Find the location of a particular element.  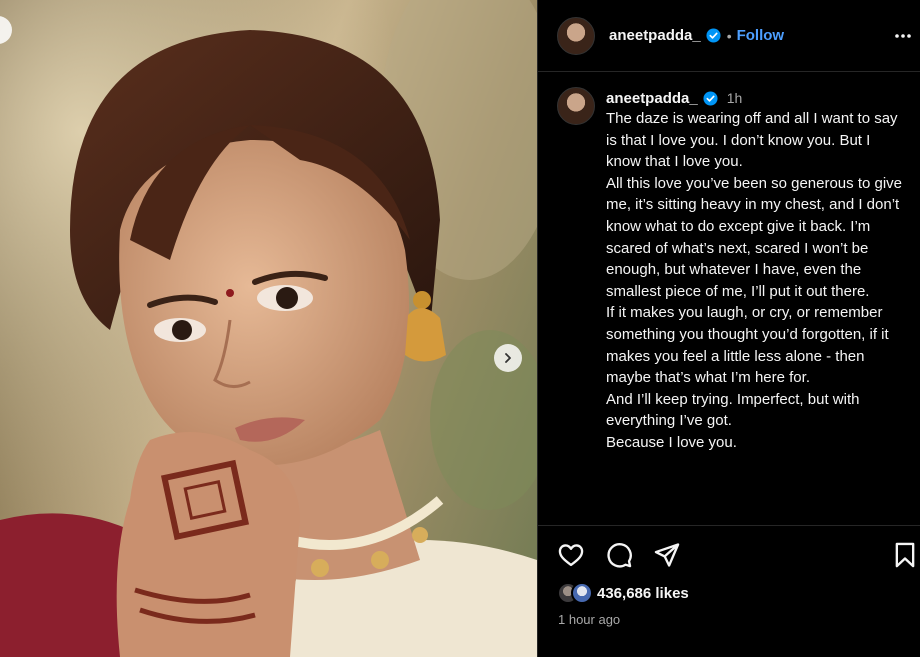

author-avatar is located at coordinates (576, 35).